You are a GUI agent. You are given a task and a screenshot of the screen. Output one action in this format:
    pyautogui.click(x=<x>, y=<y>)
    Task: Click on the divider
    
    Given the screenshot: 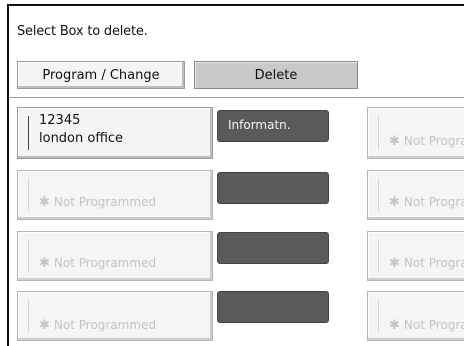 What is the action you would take?
    pyautogui.click(x=236, y=97)
    